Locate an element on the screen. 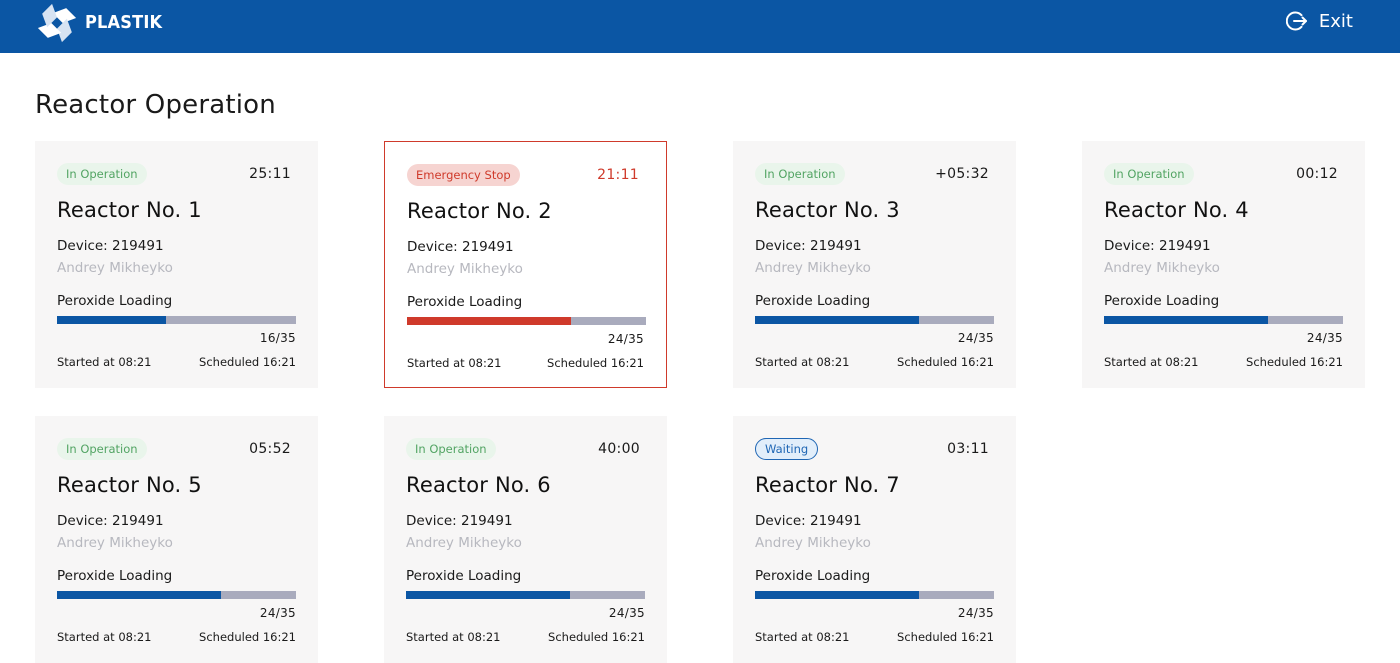 The height and width of the screenshot is (663, 1400). status-badge: Waiting is located at coordinates (787, 449).